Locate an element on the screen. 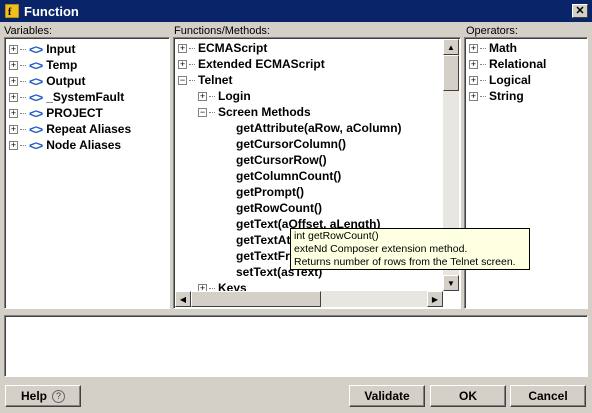  close-icon: ✕ is located at coordinates (580, 10).